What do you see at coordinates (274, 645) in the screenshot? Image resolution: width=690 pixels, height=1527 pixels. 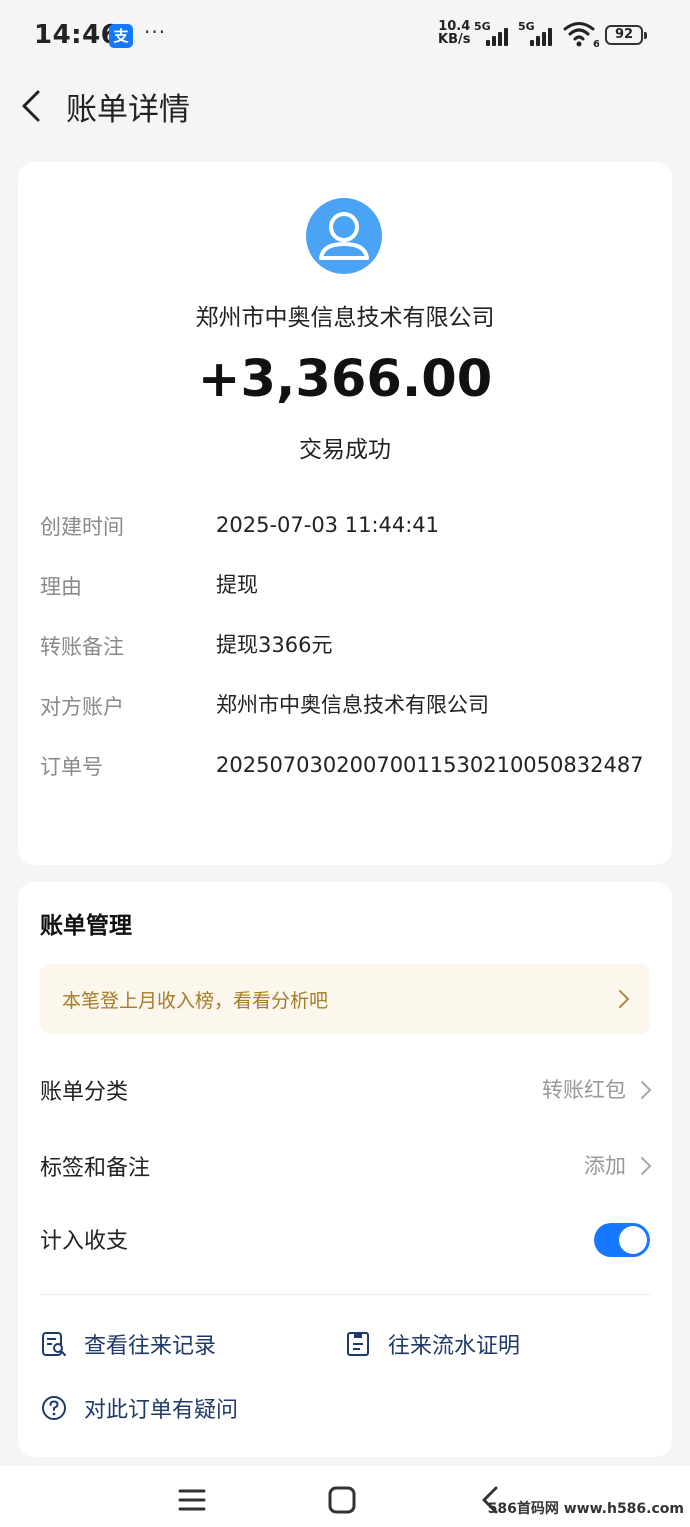 I see `transfer-note-value: 提现3366元` at bounding box center [274, 645].